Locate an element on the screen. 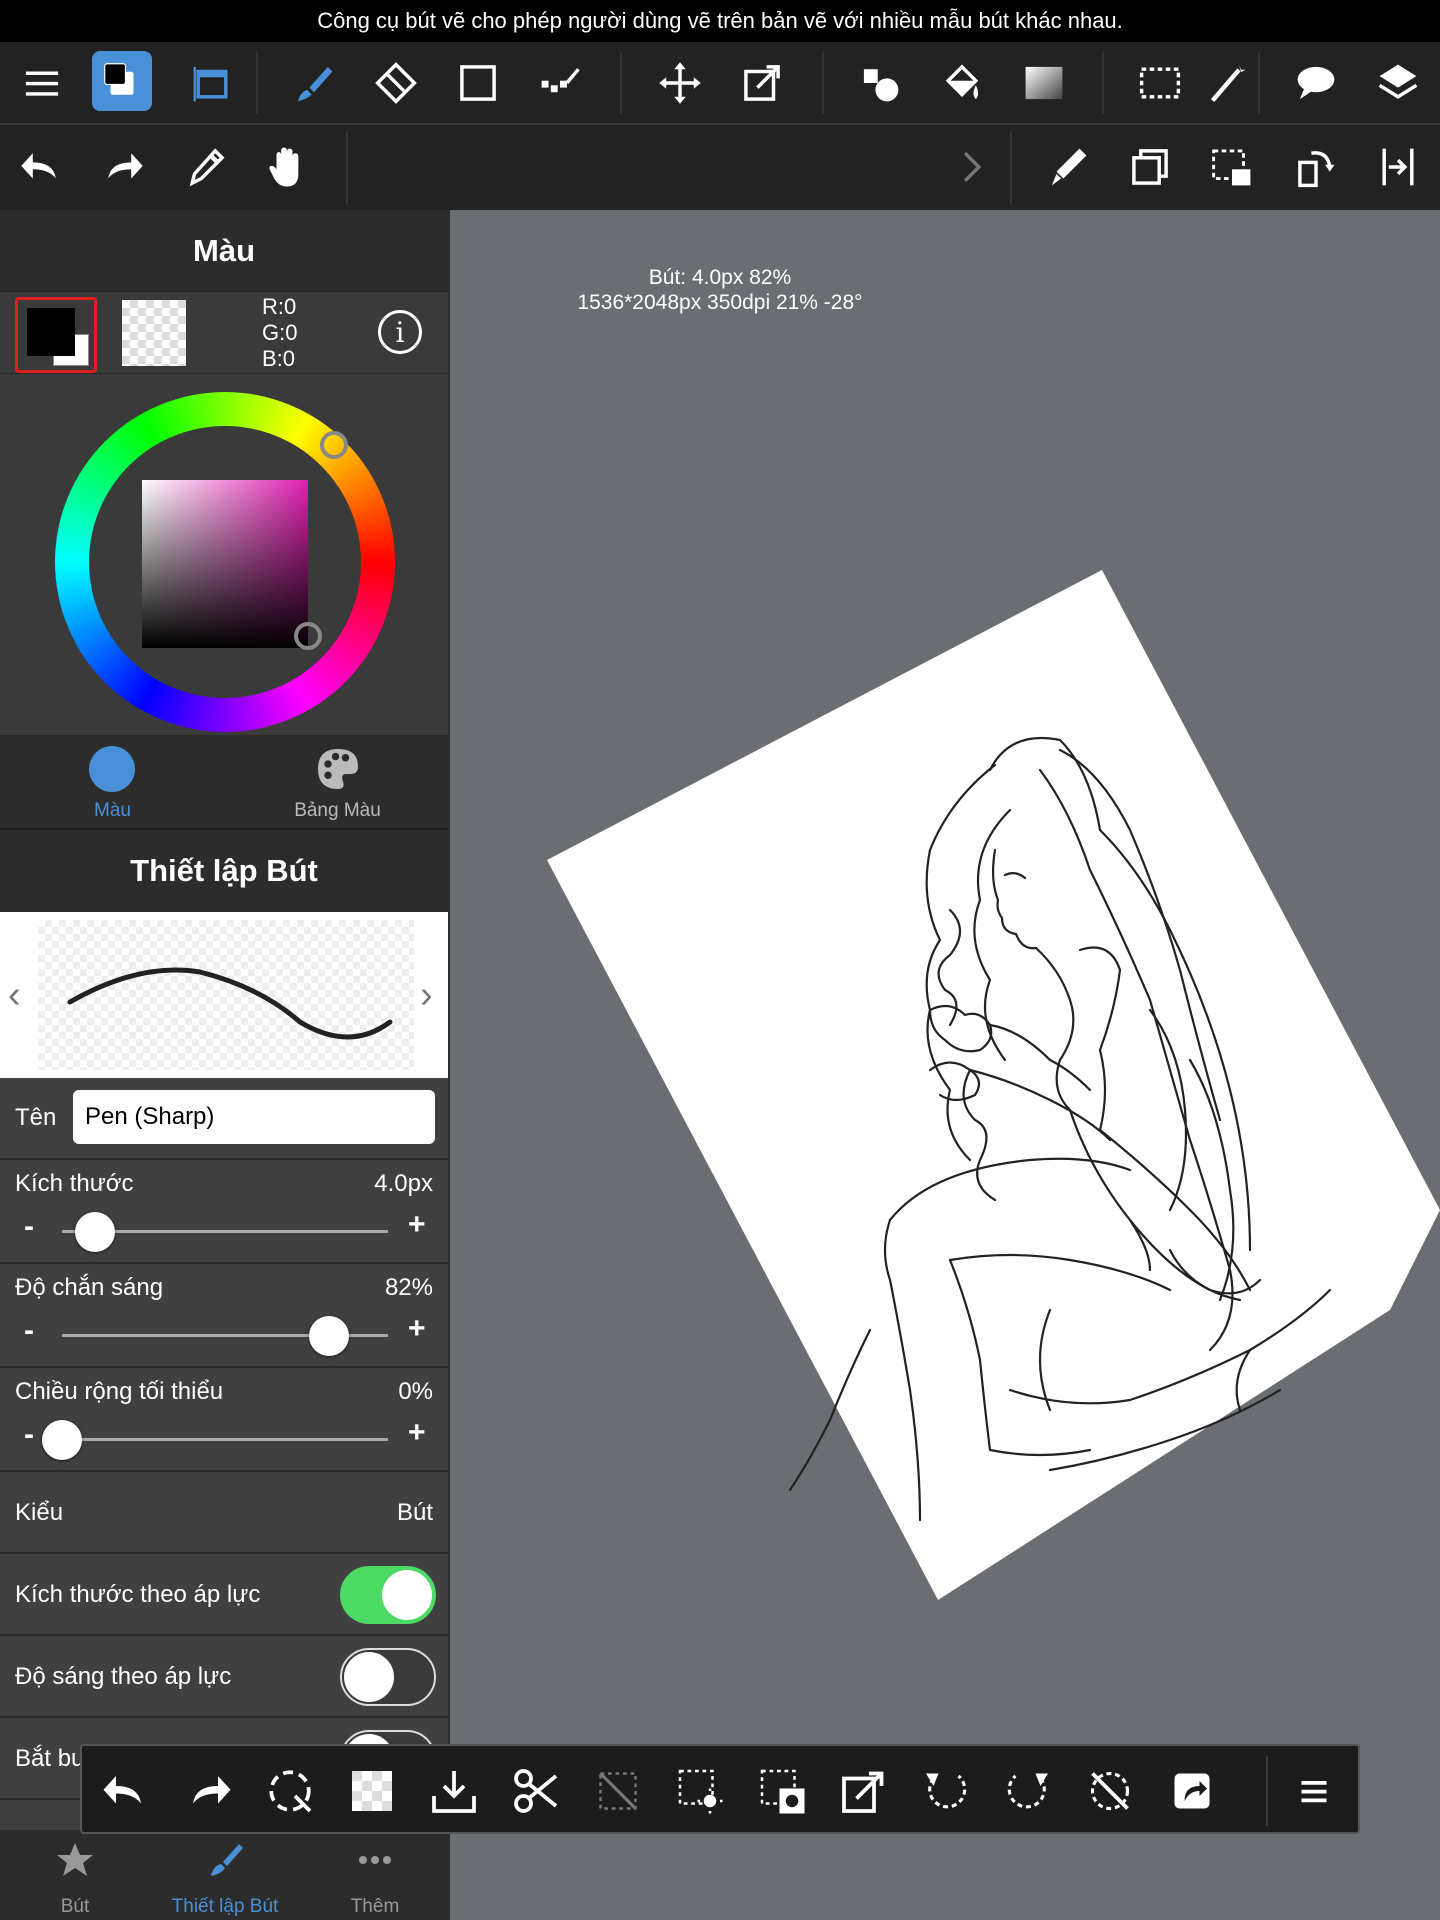 This screenshot has height=1920, width=1440. min-width-minus-button: - is located at coordinates (29, 1435).